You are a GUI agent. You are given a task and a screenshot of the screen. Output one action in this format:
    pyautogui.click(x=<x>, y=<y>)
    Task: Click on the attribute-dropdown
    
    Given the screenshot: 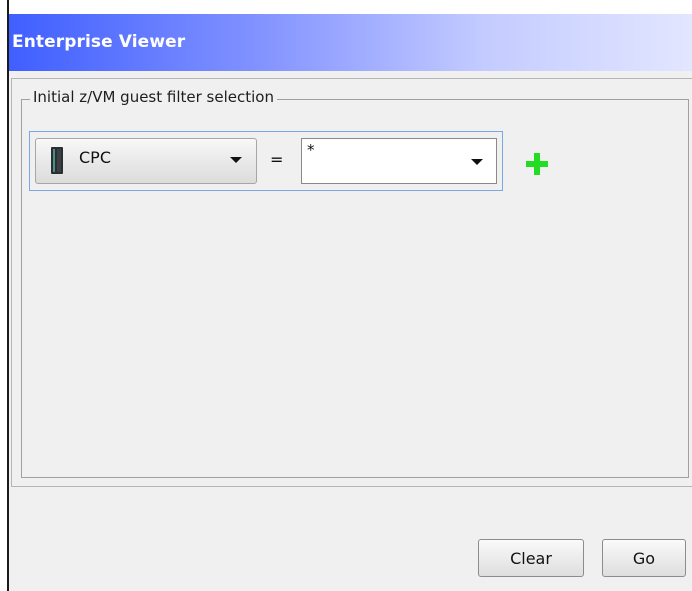 What is the action you would take?
    pyautogui.click(x=146, y=161)
    